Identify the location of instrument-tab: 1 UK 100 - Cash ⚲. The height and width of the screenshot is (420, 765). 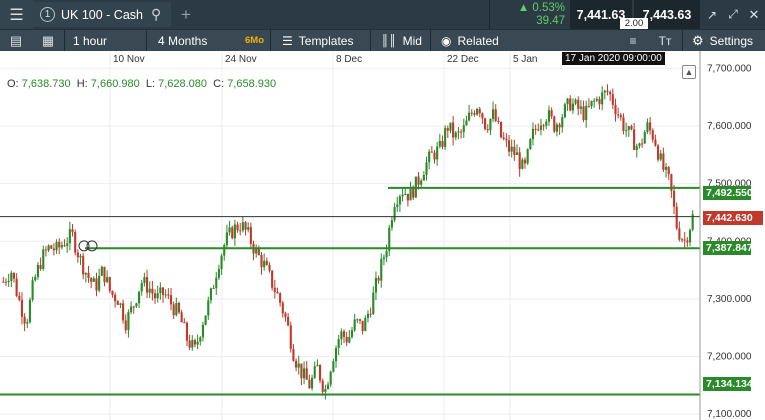
(102, 14).